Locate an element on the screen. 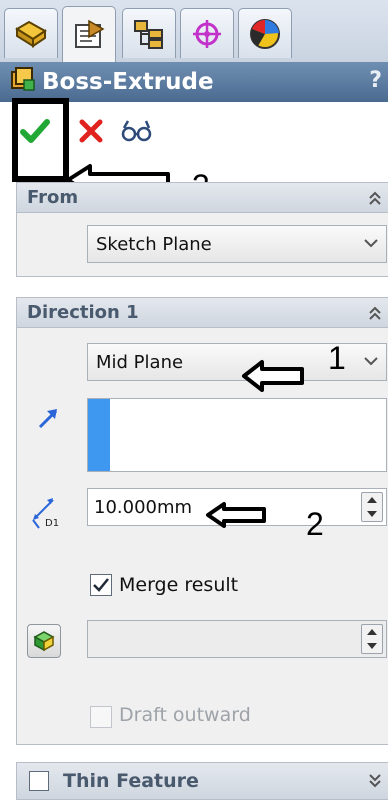  thin-feature-header: Thin Feature is located at coordinates (202, 781).